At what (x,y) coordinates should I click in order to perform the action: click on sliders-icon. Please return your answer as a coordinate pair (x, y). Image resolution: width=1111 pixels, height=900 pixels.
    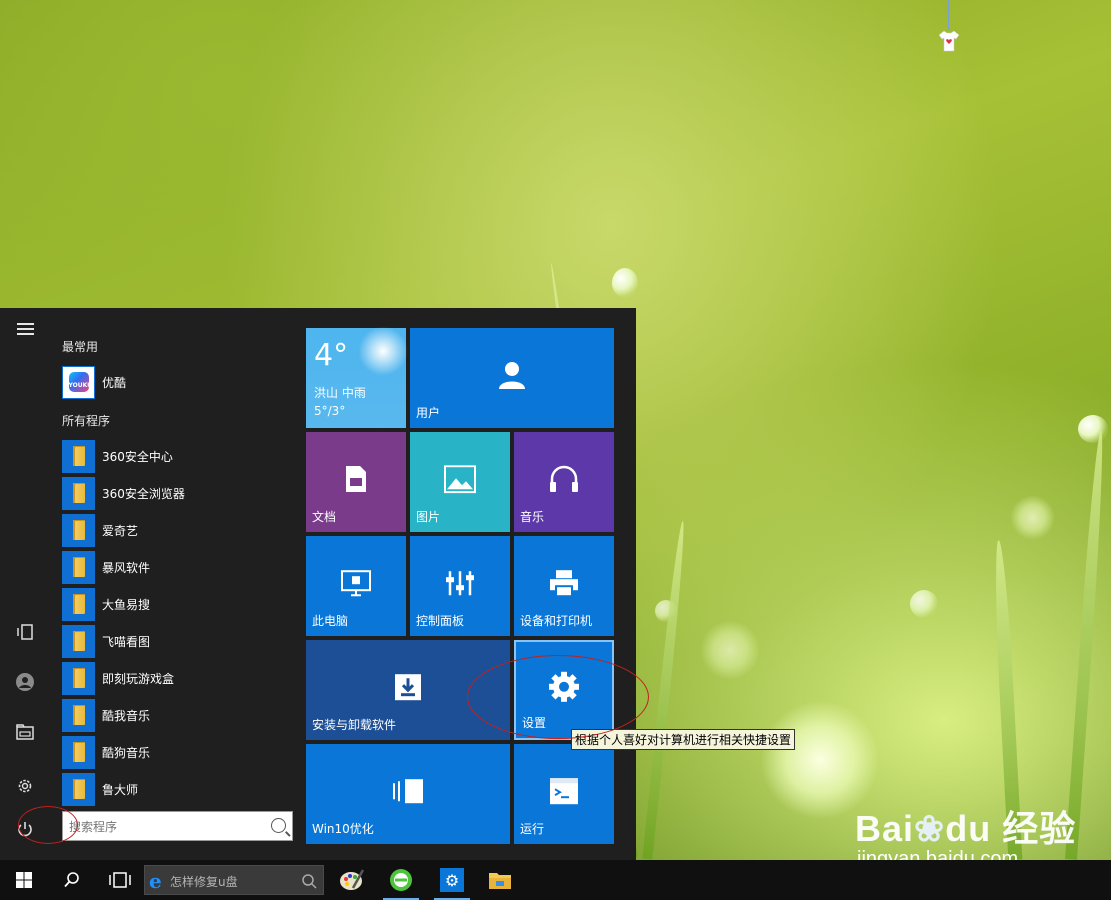
    Looking at the image, I should click on (460, 583).